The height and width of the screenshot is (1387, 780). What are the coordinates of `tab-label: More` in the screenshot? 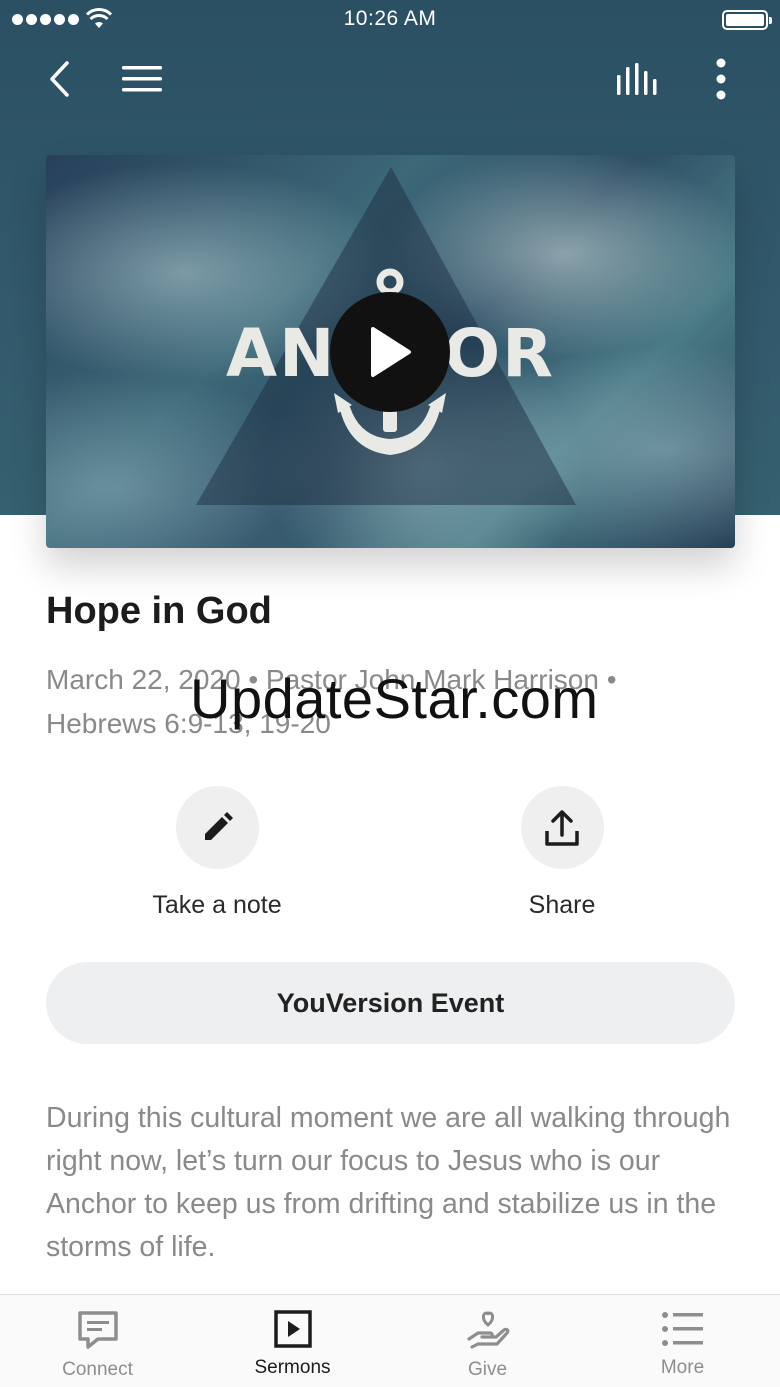 It's located at (682, 1367).